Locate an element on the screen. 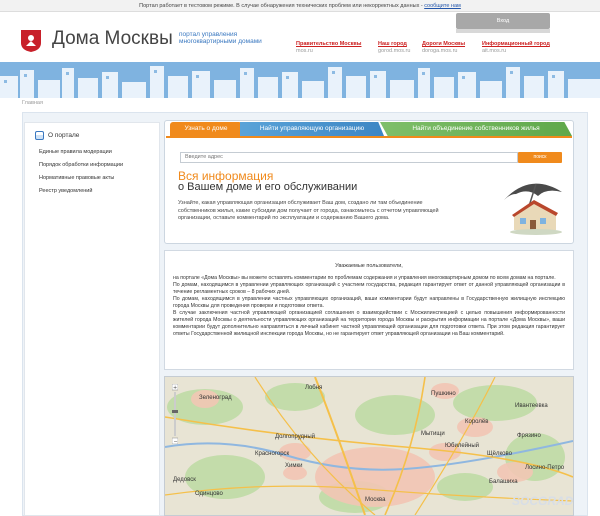 The height and width of the screenshot is (516, 600). breadcrumb: Главная is located at coordinates (32, 103).